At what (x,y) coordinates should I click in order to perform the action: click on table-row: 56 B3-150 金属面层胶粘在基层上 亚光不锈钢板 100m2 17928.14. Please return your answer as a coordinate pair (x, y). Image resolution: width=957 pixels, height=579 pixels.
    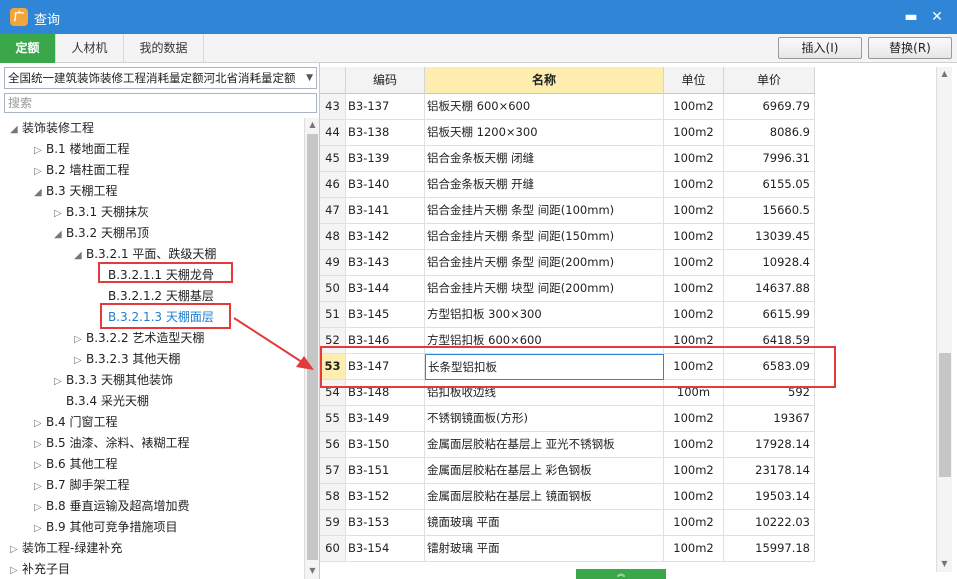
    Looking at the image, I should click on (567, 445).